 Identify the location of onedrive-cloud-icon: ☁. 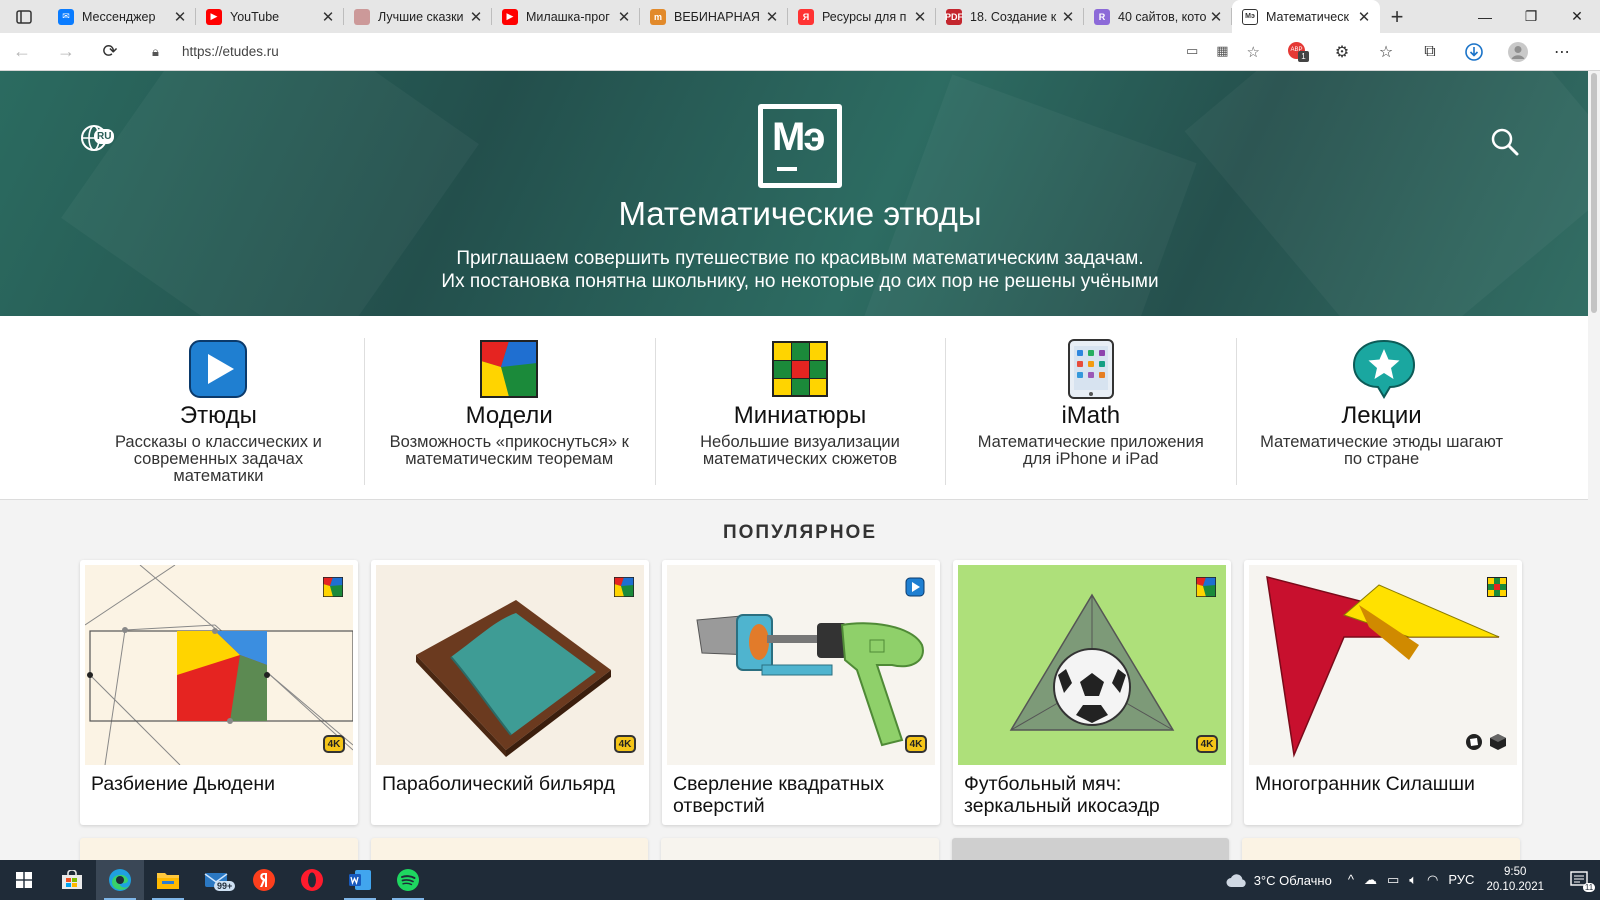
(1370, 880).